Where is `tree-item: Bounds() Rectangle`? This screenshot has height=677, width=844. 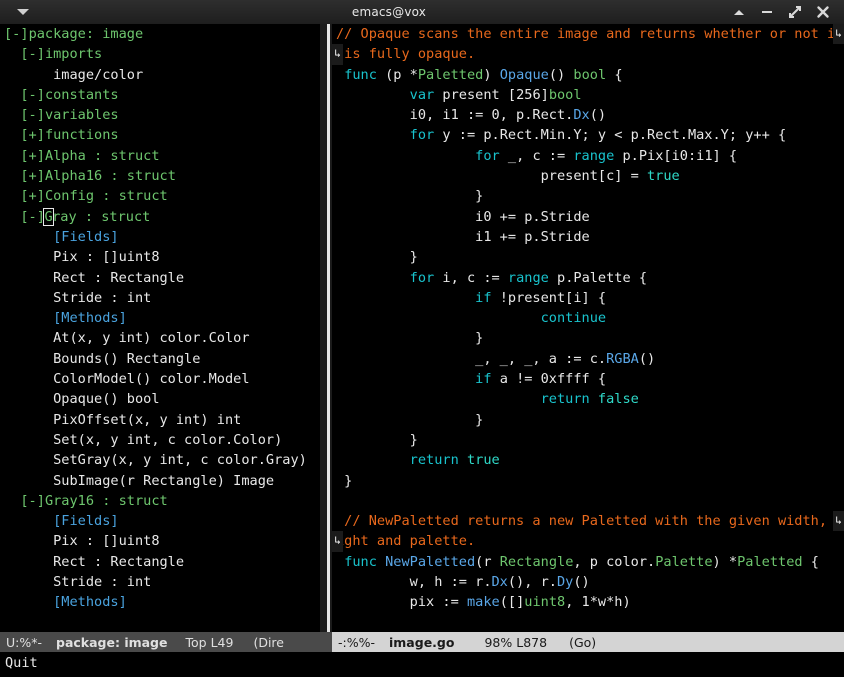 tree-item: Bounds() Rectangle is located at coordinates (162, 359).